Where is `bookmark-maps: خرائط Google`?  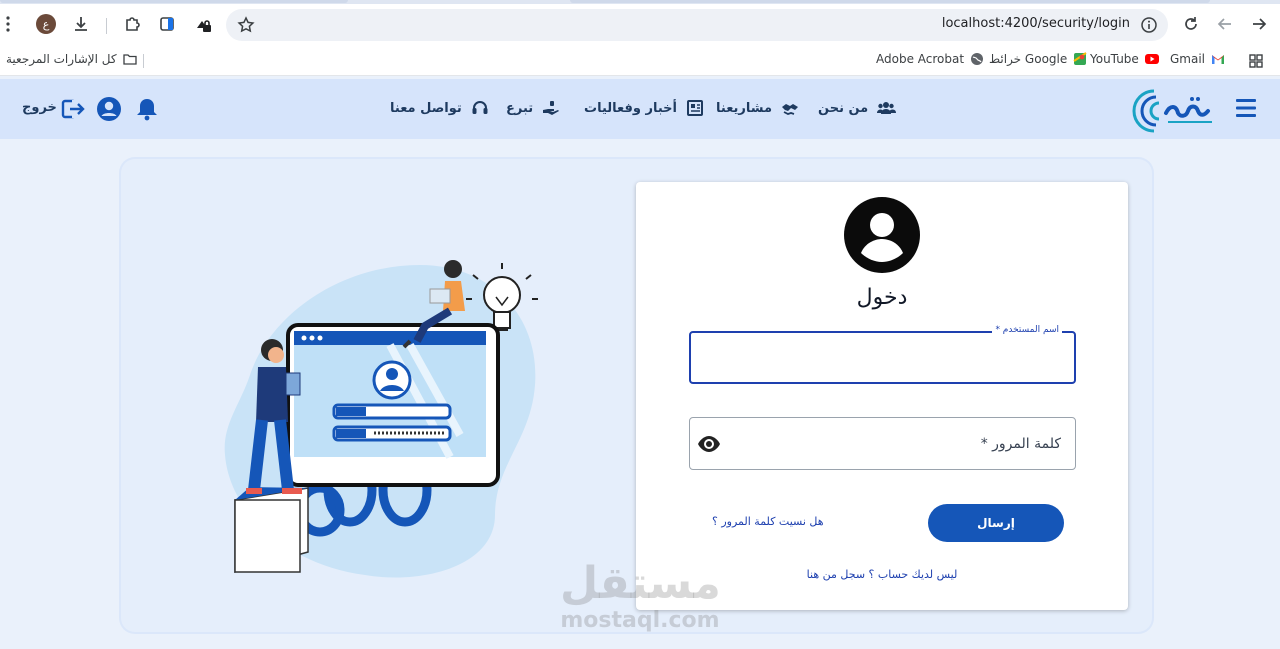
bookmark-maps: خرائط Google is located at coordinates (1038, 59).